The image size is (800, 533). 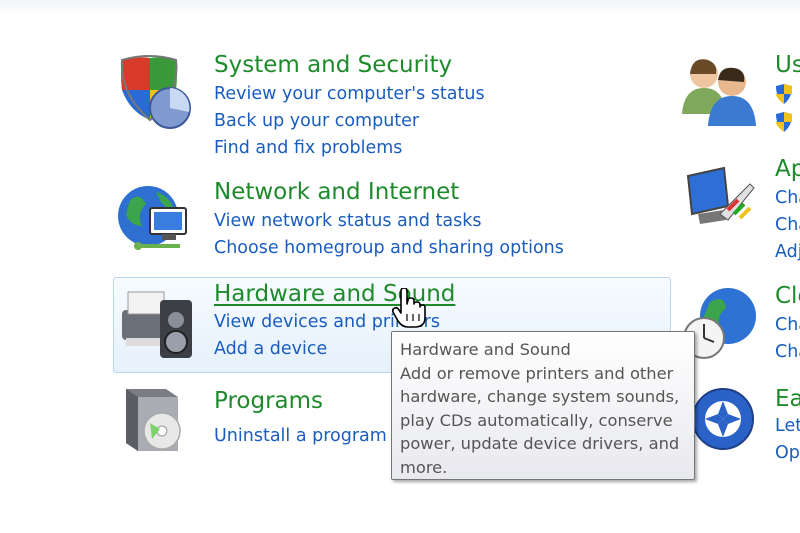 What do you see at coordinates (485, 349) in the screenshot?
I see `tooltip-title: Hardware and Sound` at bounding box center [485, 349].